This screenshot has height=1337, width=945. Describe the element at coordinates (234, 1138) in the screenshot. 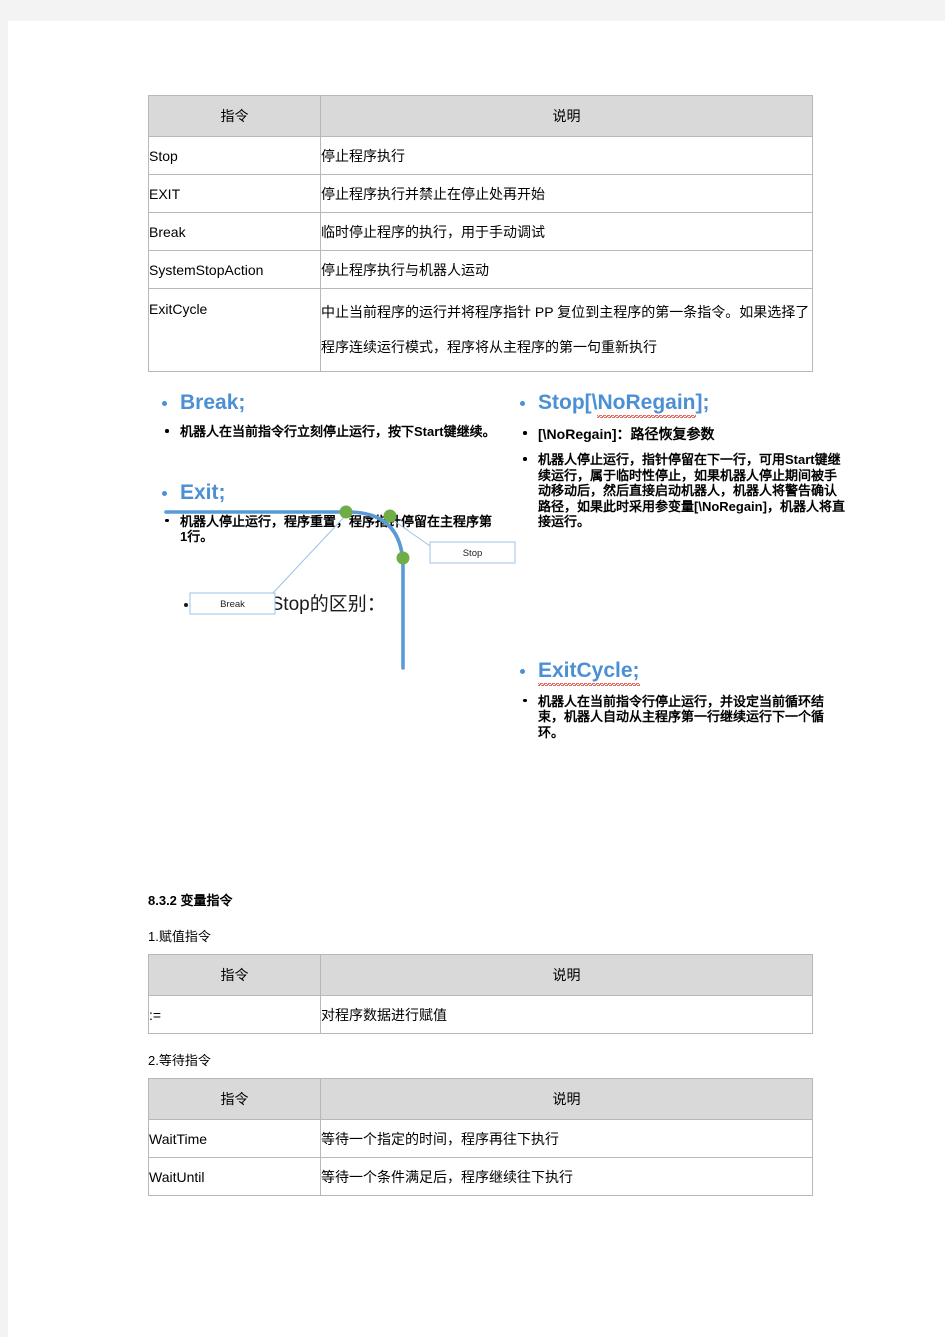

I see `cell-command: WaitTime` at that location.